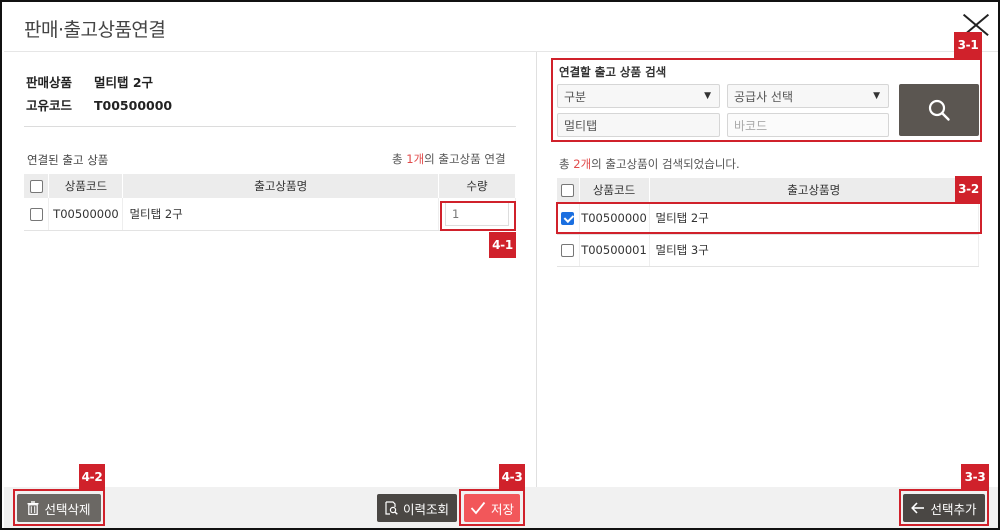 The image size is (1000, 530). I want to click on annotation-tag-3-1: 3-1, so click(968, 45).